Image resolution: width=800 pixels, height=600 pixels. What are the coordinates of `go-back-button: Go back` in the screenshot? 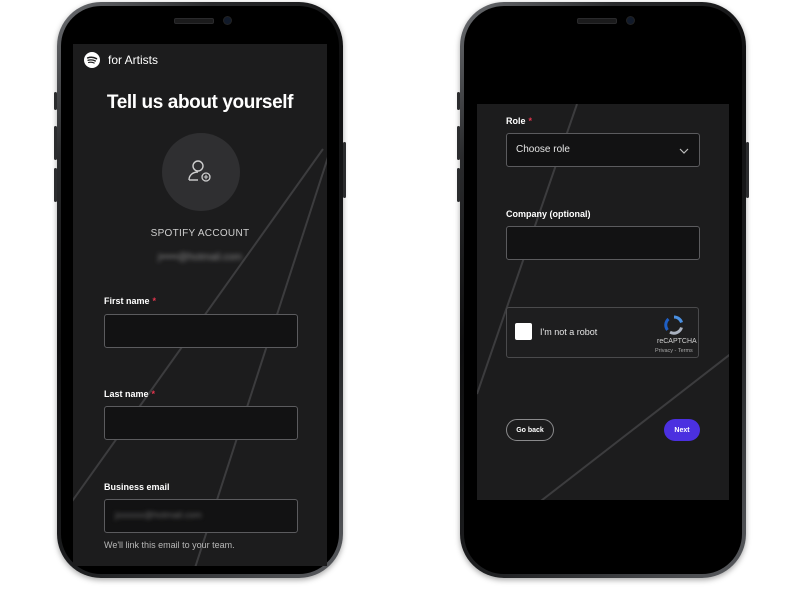 It's located at (530, 430).